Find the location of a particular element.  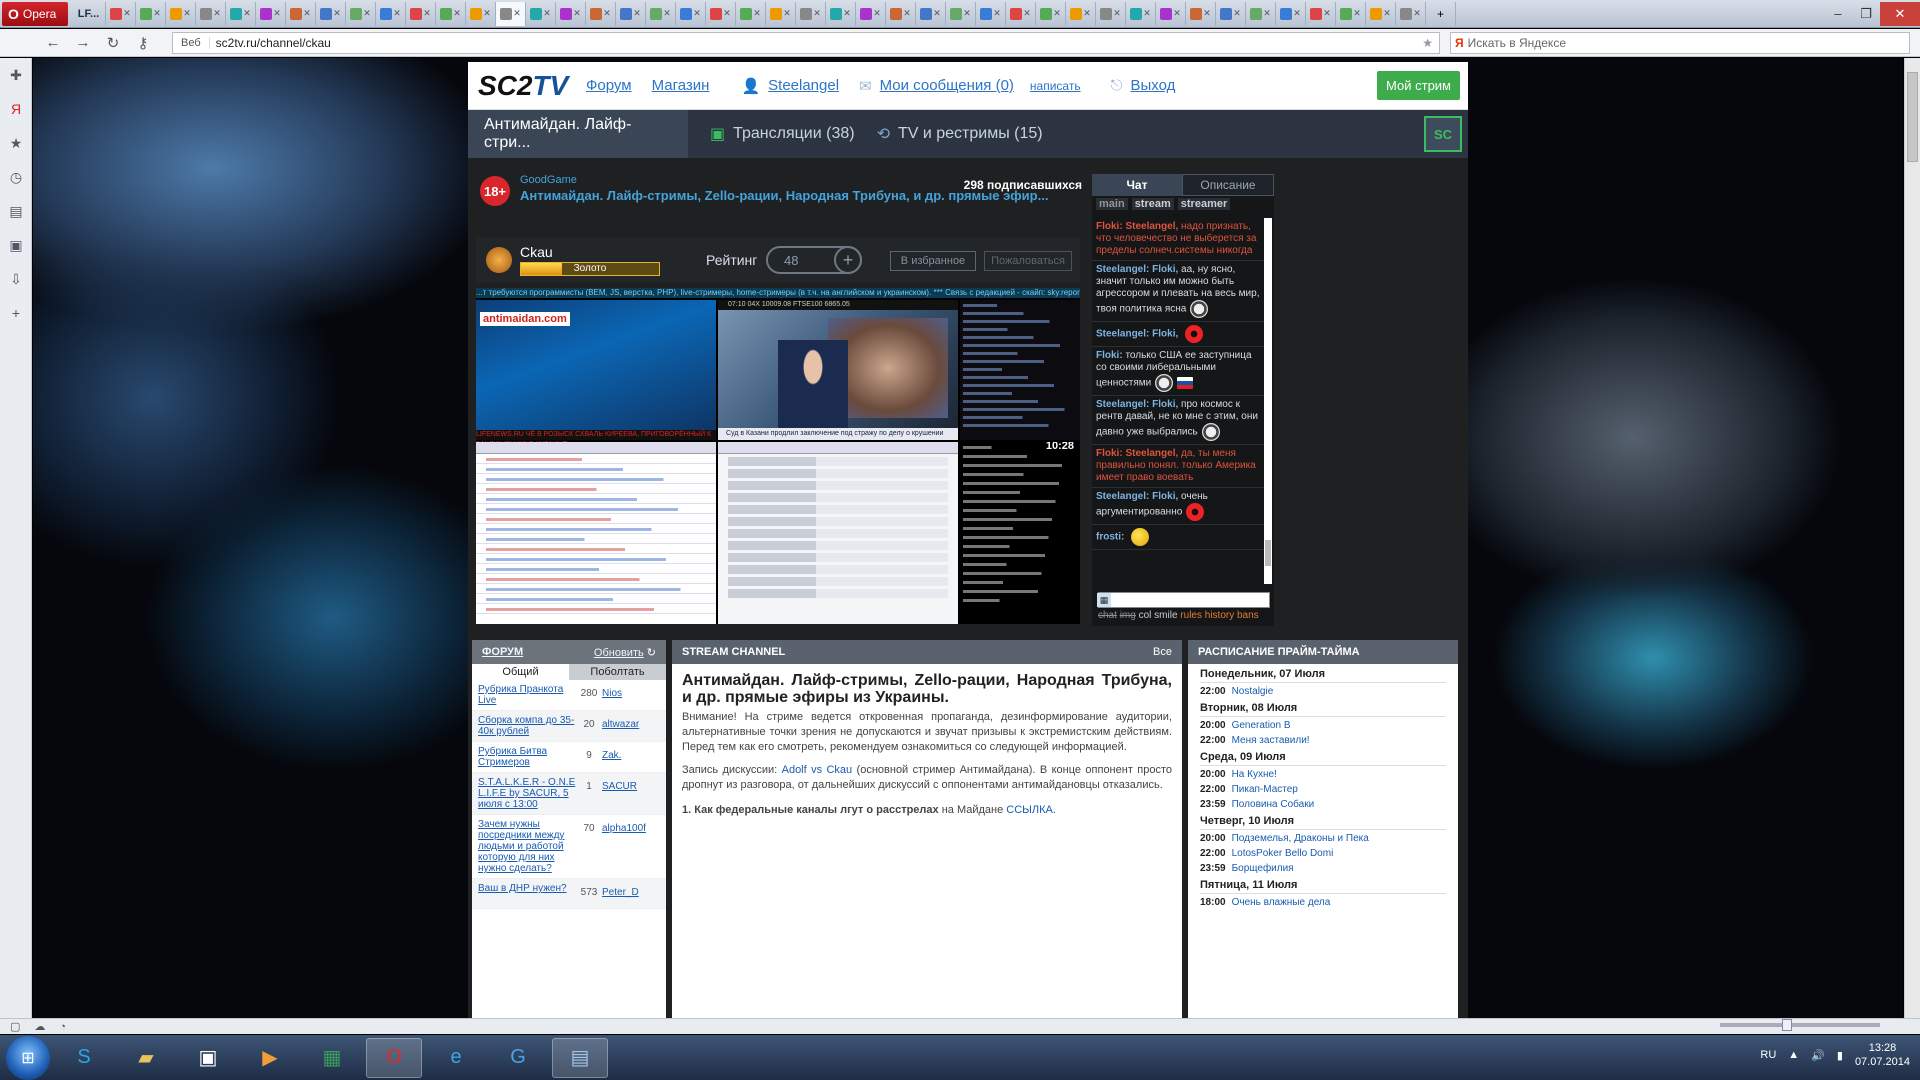

thread-last-user: Peter_D is located at coordinates (620, 892).